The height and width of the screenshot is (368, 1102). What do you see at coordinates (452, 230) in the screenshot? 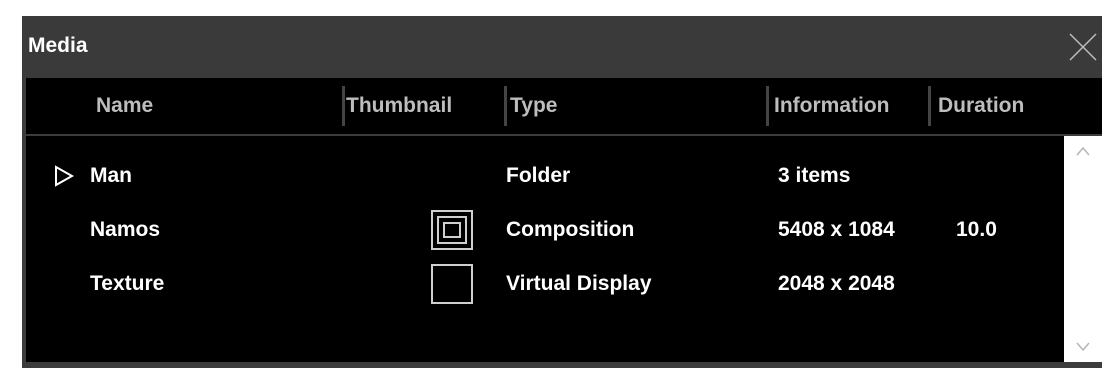
I see `composition-icon` at bounding box center [452, 230].